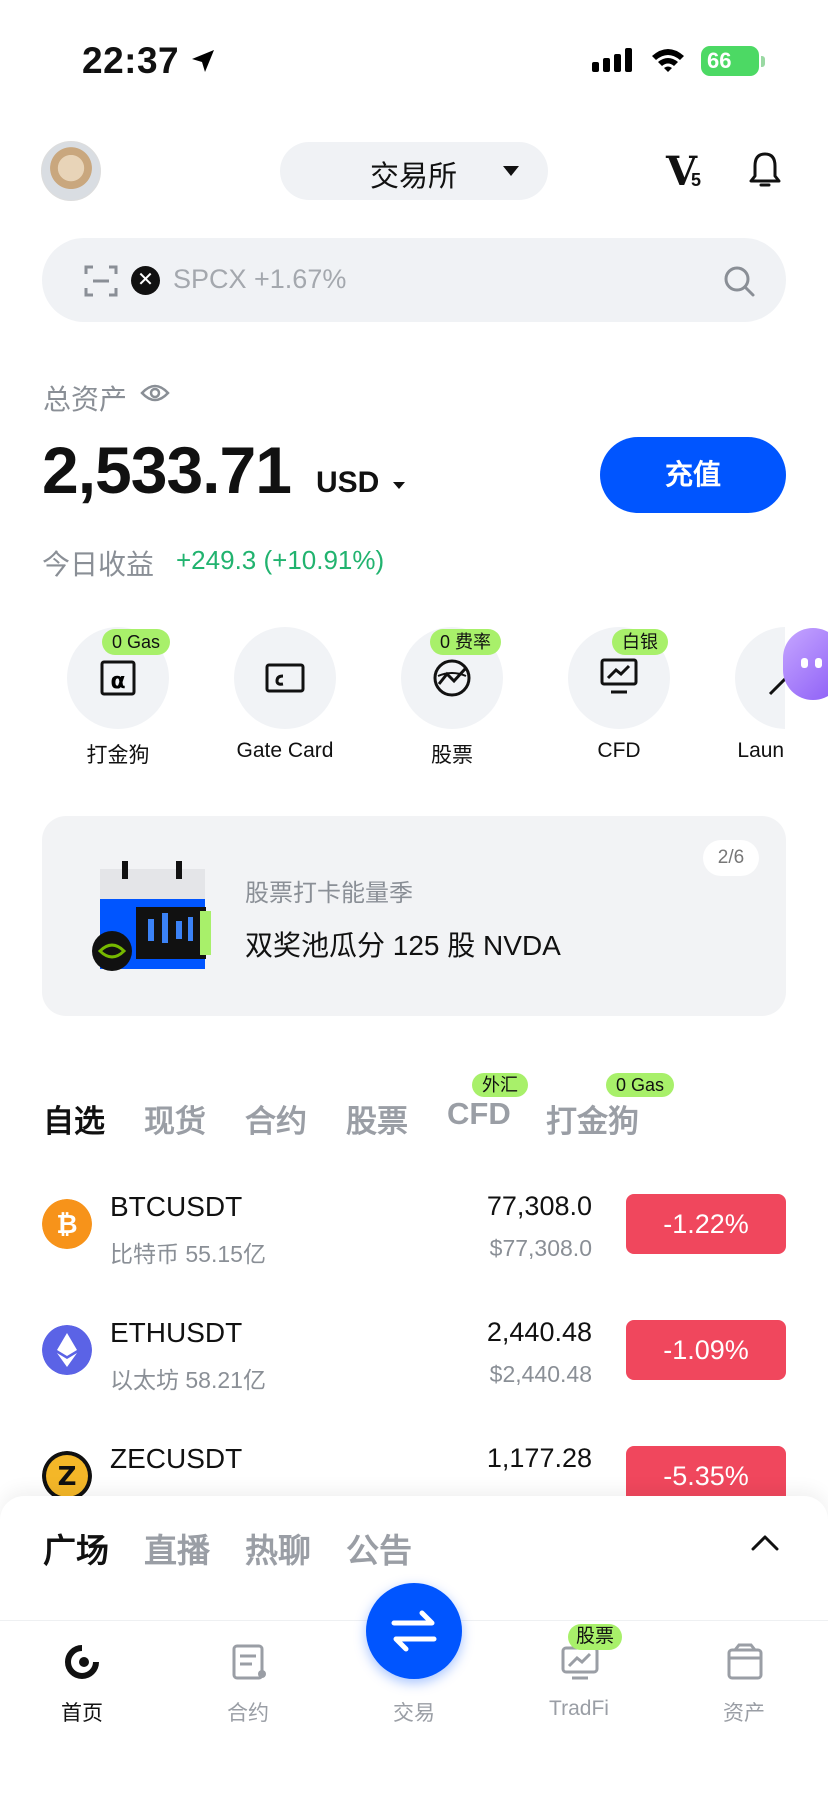 Image resolution: width=828 pixels, height=1796 pixels. I want to click on total-balance: 2,533.71, so click(167, 470).